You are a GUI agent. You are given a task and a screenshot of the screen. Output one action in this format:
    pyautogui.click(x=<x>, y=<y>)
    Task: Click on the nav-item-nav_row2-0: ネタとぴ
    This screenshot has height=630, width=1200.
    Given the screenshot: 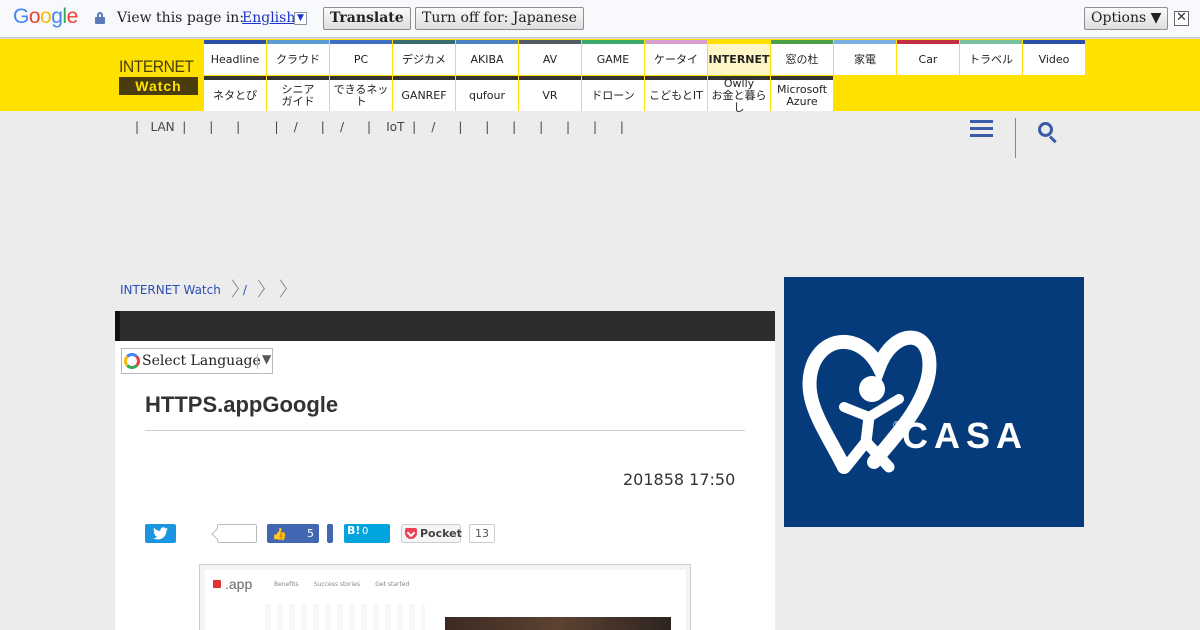 What is the action you would take?
    pyautogui.click(x=235, y=93)
    